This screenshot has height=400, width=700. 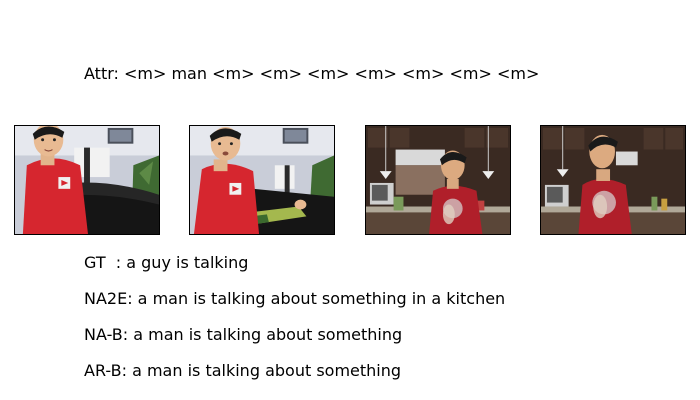 I want to click on caption-gt: GT : a guy is talking, so click(x=166, y=262).